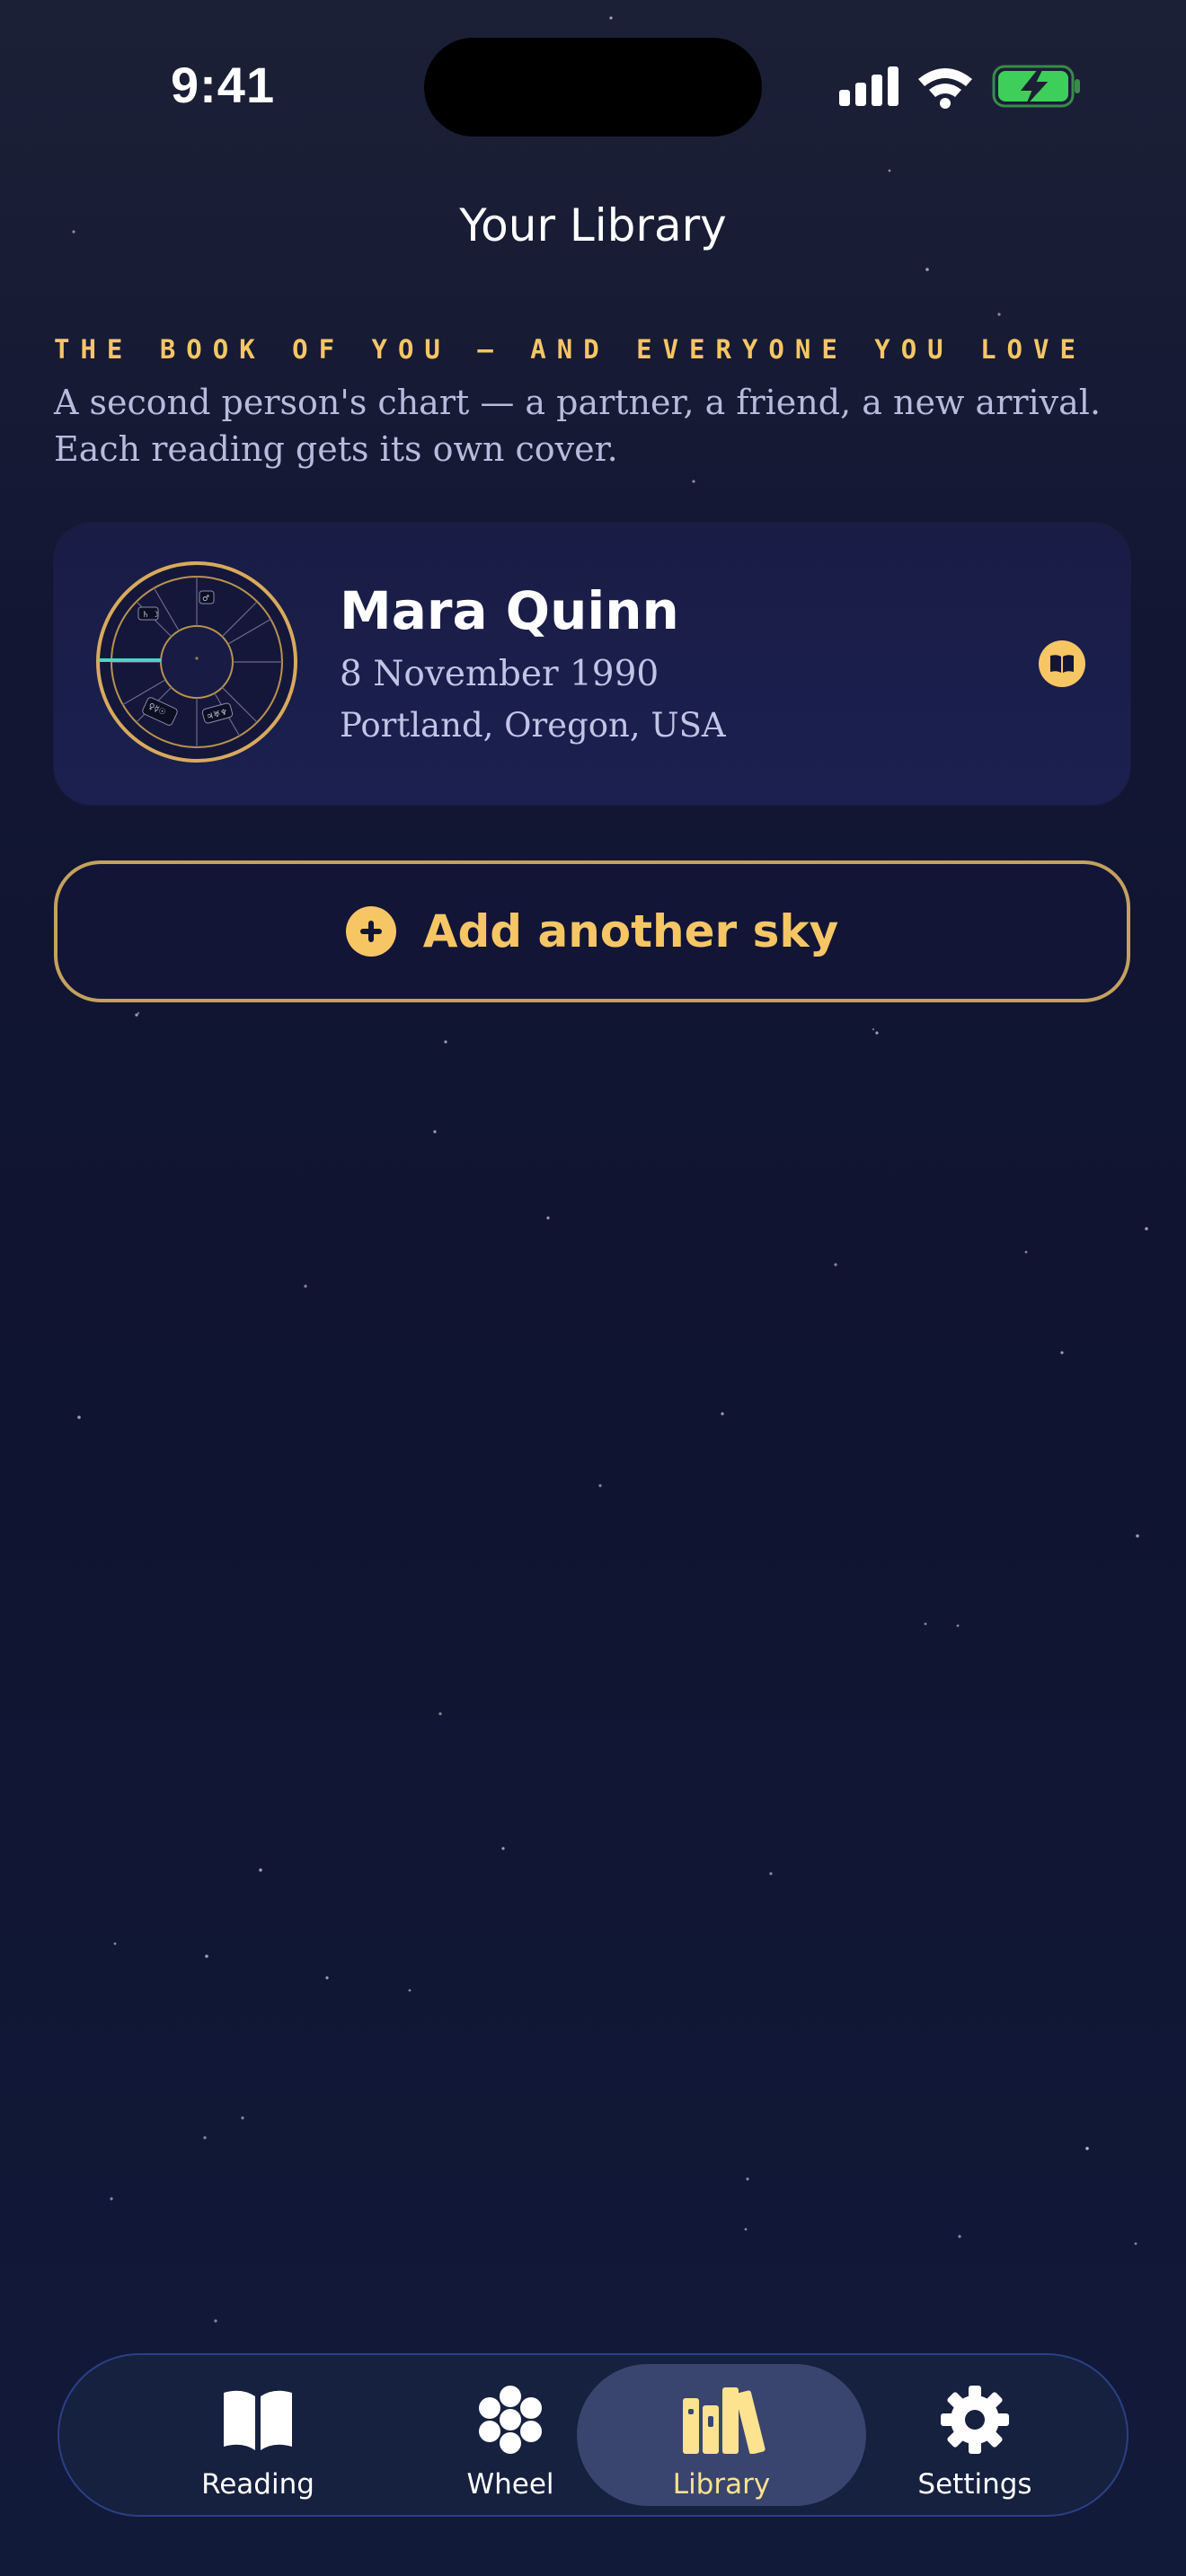 This screenshot has height=2576, width=1186. Describe the element at coordinates (945, 88) in the screenshot. I see `wifi-icon` at that location.